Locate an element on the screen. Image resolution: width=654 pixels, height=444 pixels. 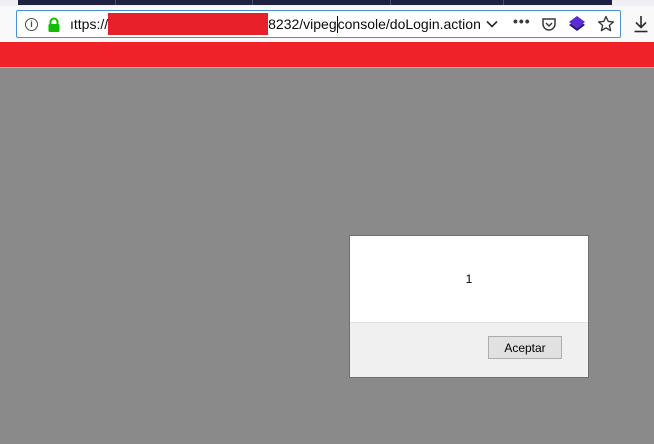
alert-dialog: 1 Aceptar is located at coordinates (469, 306).